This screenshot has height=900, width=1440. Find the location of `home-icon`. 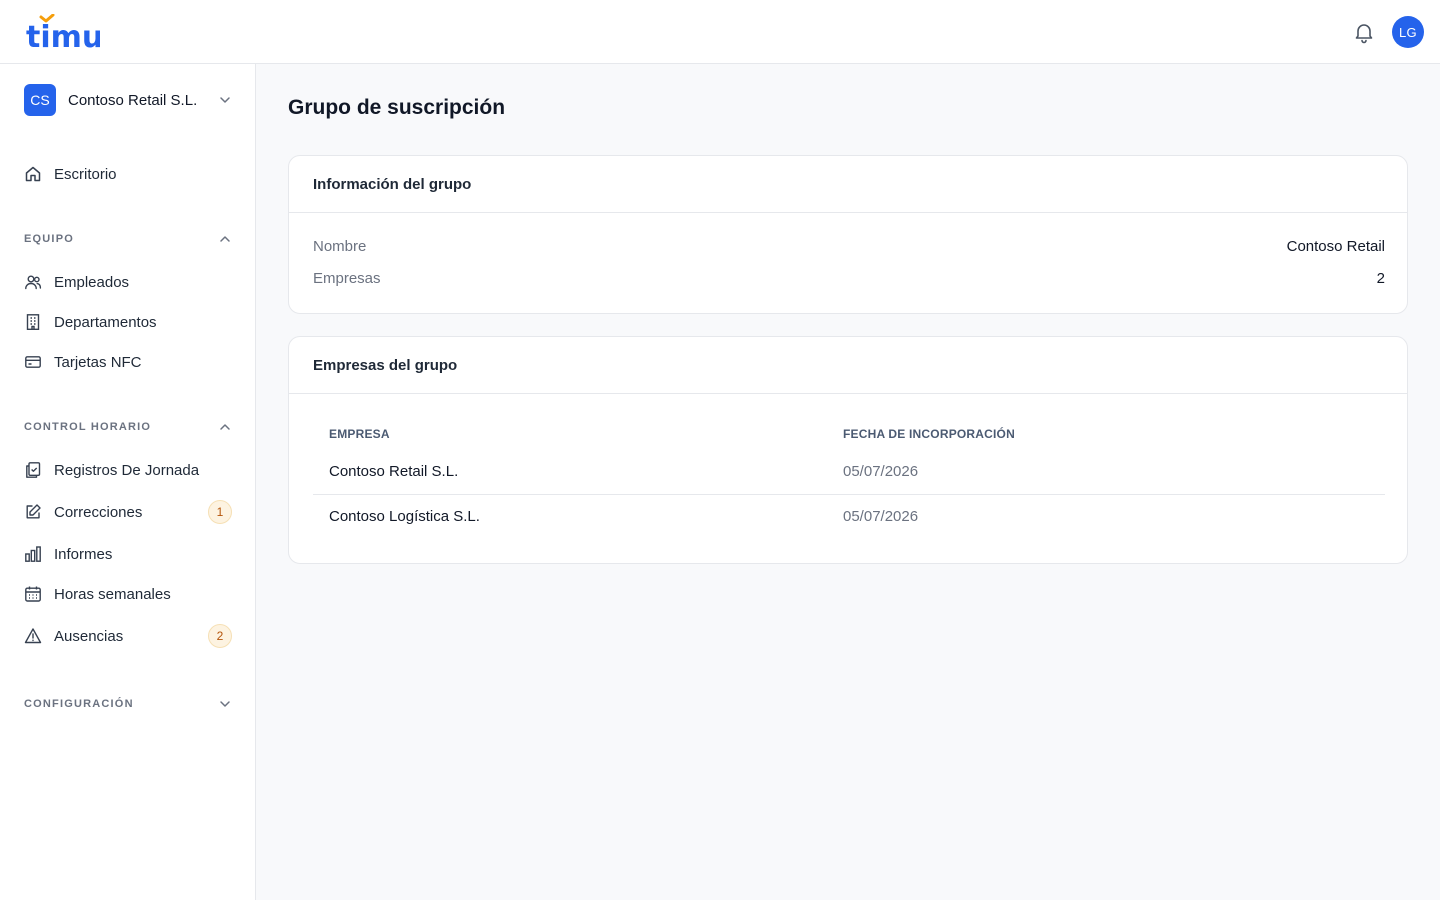

home-icon is located at coordinates (33, 174).